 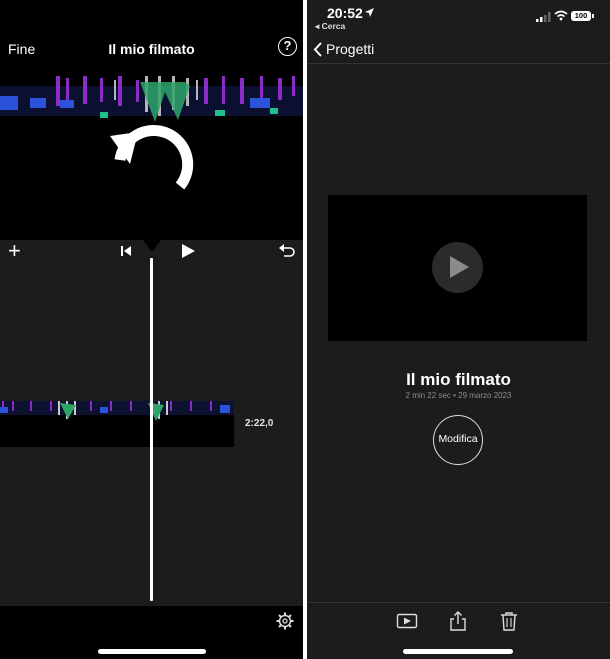 What do you see at coordinates (458, 395) in the screenshot?
I see `project-meta: 2 min 22 sec • 29 marzo 2023` at bounding box center [458, 395].